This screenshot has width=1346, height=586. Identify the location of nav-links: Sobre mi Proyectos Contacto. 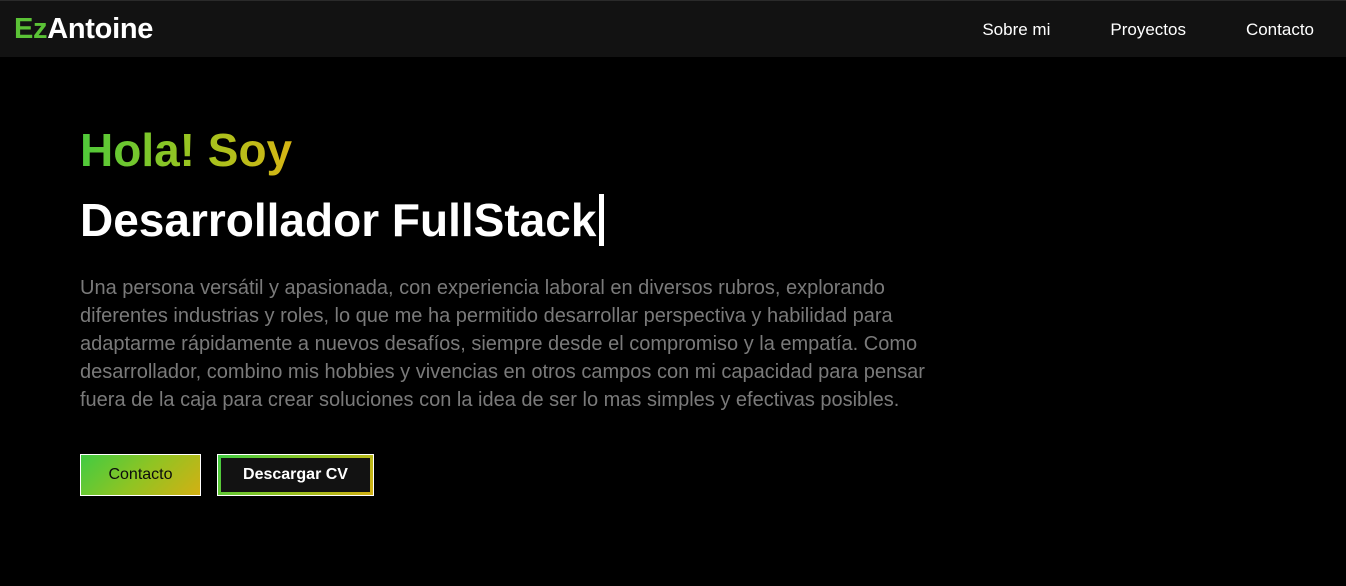
(1148, 30).